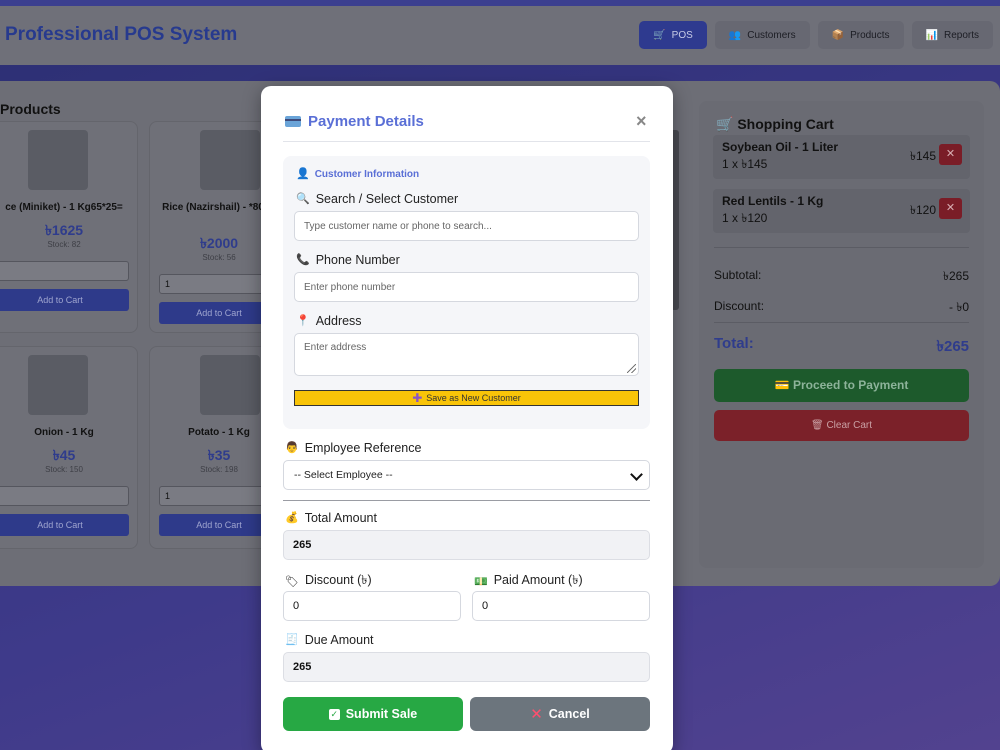  I want to click on product-stock: Stock: 150, so click(64, 469).